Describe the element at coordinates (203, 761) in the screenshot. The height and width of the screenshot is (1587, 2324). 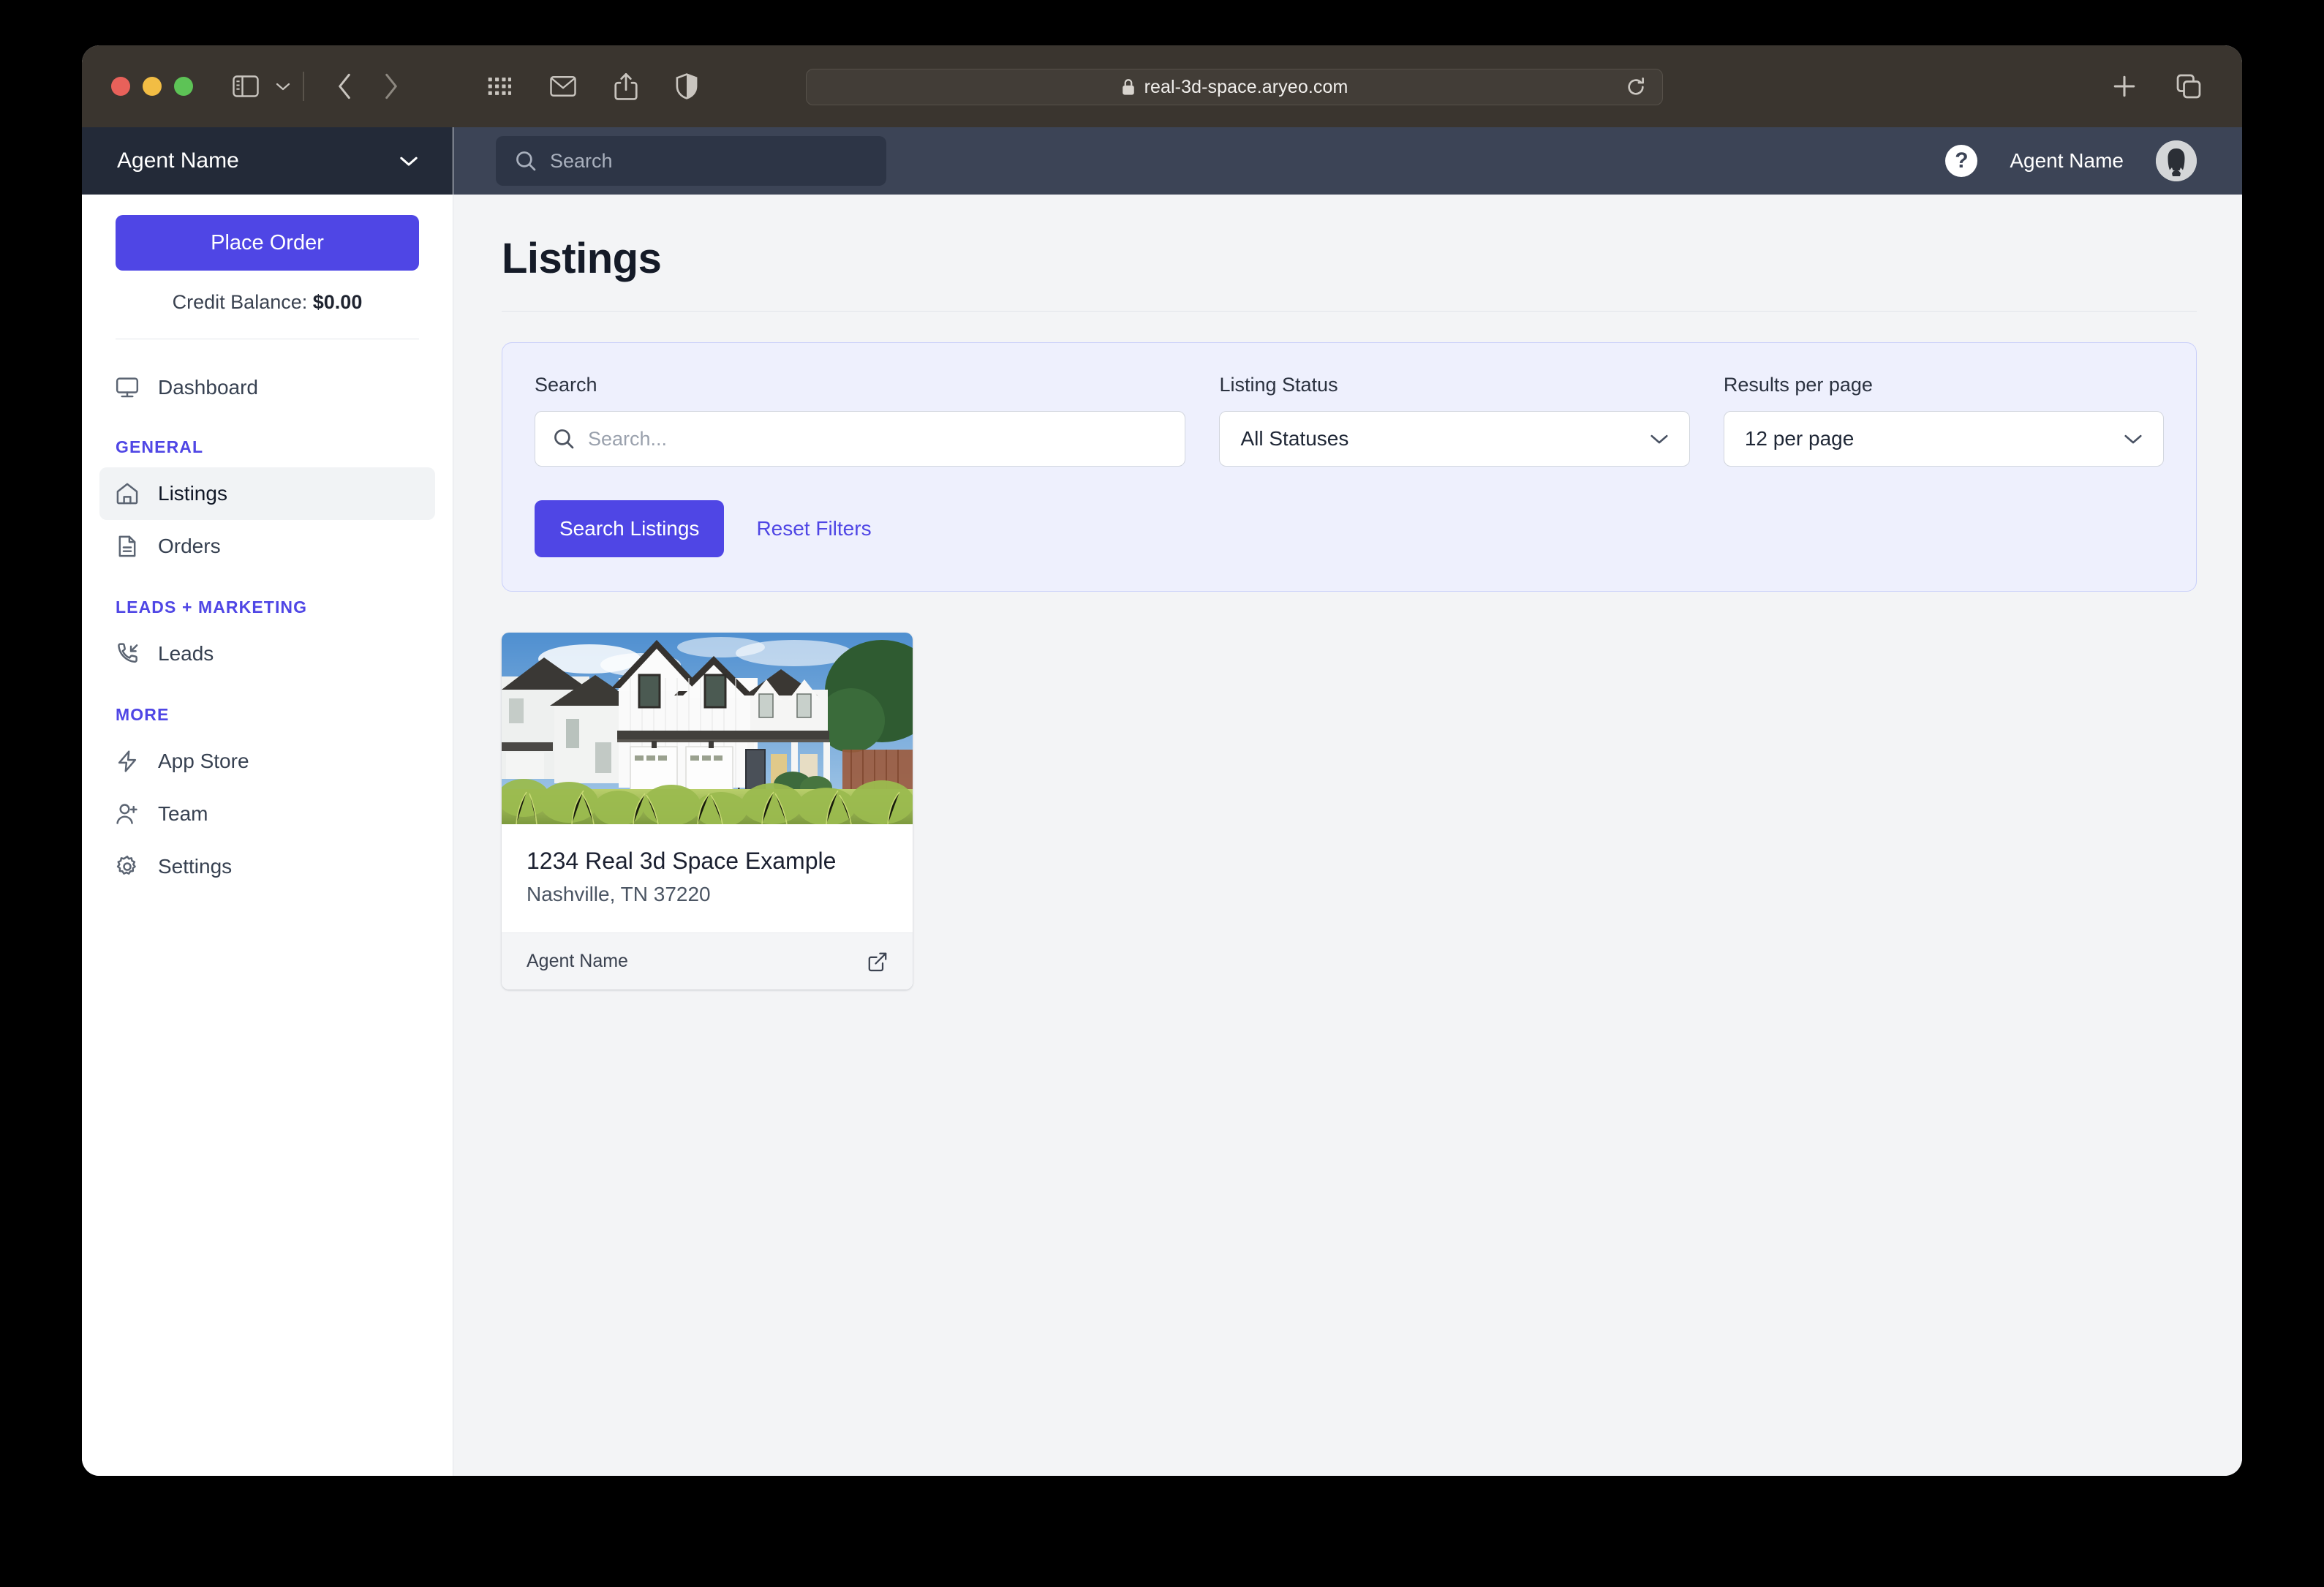
I see `sidebar-item-label: App Store` at that location.